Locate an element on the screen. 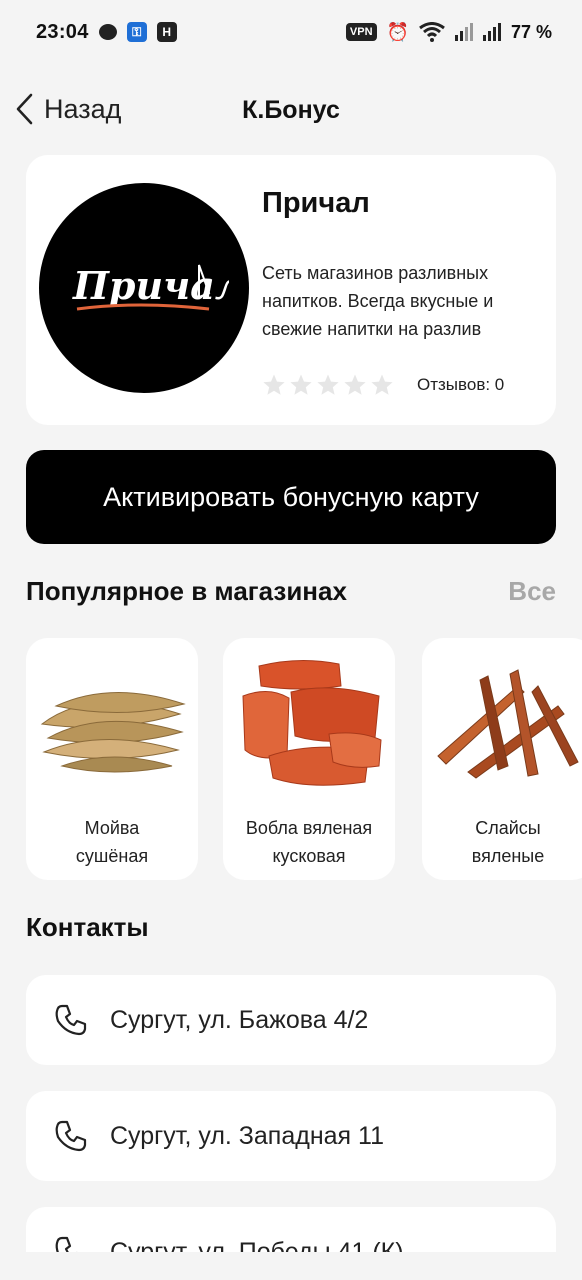  h-app-icon: H is located at coordinates (166, 32).